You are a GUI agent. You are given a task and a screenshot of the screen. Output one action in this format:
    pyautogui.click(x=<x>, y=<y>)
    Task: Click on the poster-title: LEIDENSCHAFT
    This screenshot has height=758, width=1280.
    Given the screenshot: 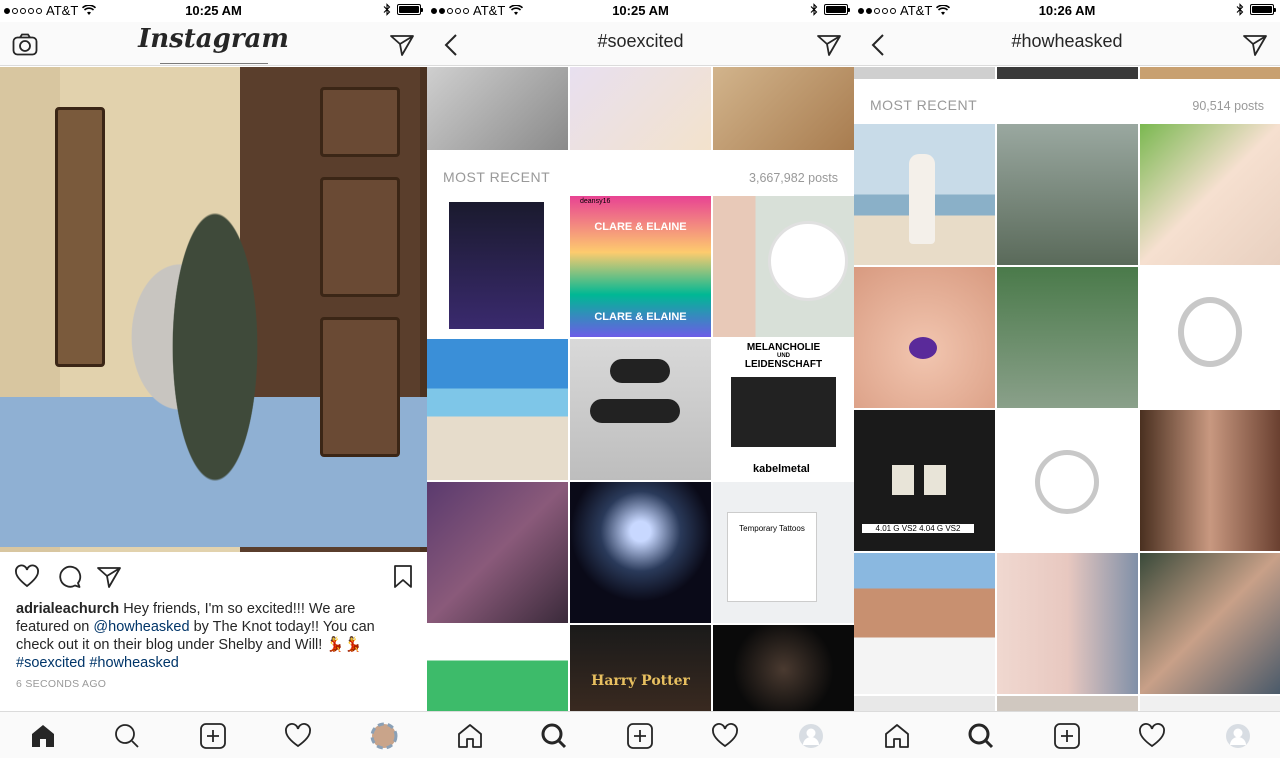 What is the action you would take?
    pyautogui.click(x=783, y=364)
    